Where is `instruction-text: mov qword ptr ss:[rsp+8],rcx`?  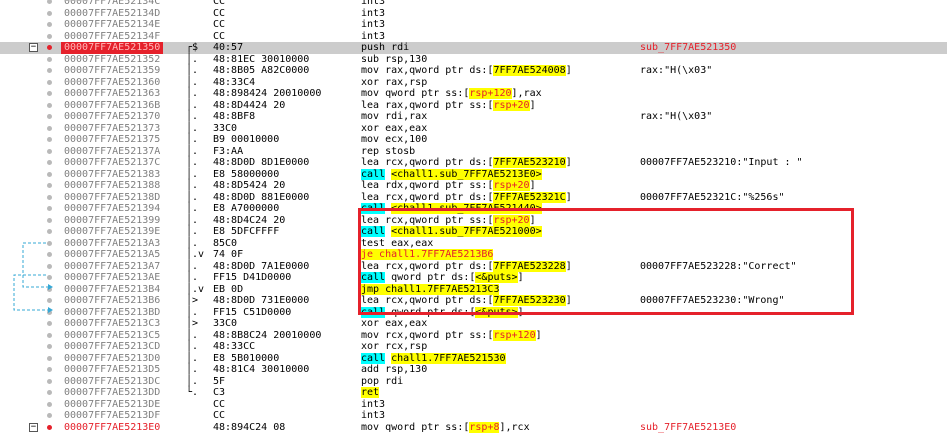 instruction-text: mov qword ptr ss:[rsp+8],rcx is located at coordinates (445, 427).